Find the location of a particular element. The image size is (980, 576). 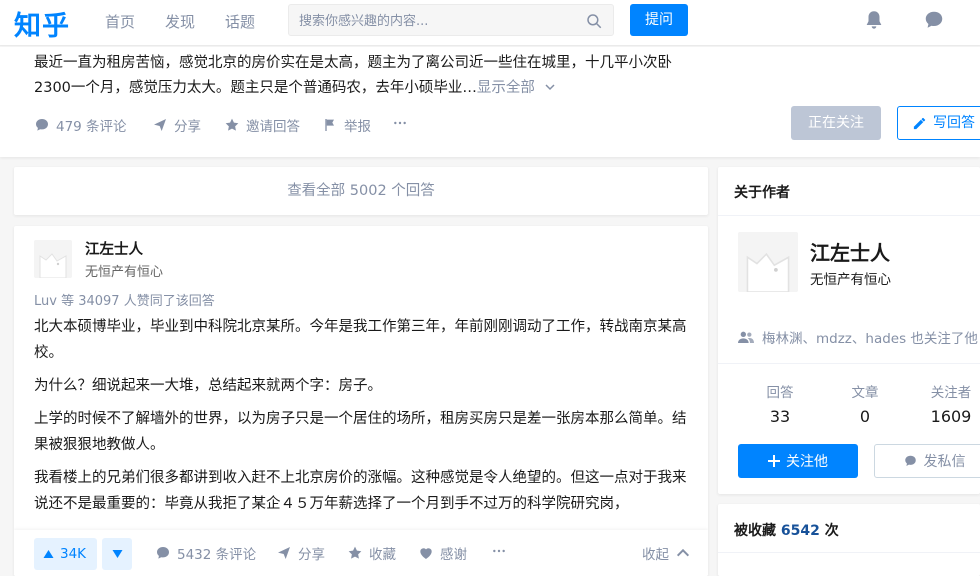

mutual-followers: 梅林渊、mdzz、hades 也关注了他 is located at coordinates (858, 337).